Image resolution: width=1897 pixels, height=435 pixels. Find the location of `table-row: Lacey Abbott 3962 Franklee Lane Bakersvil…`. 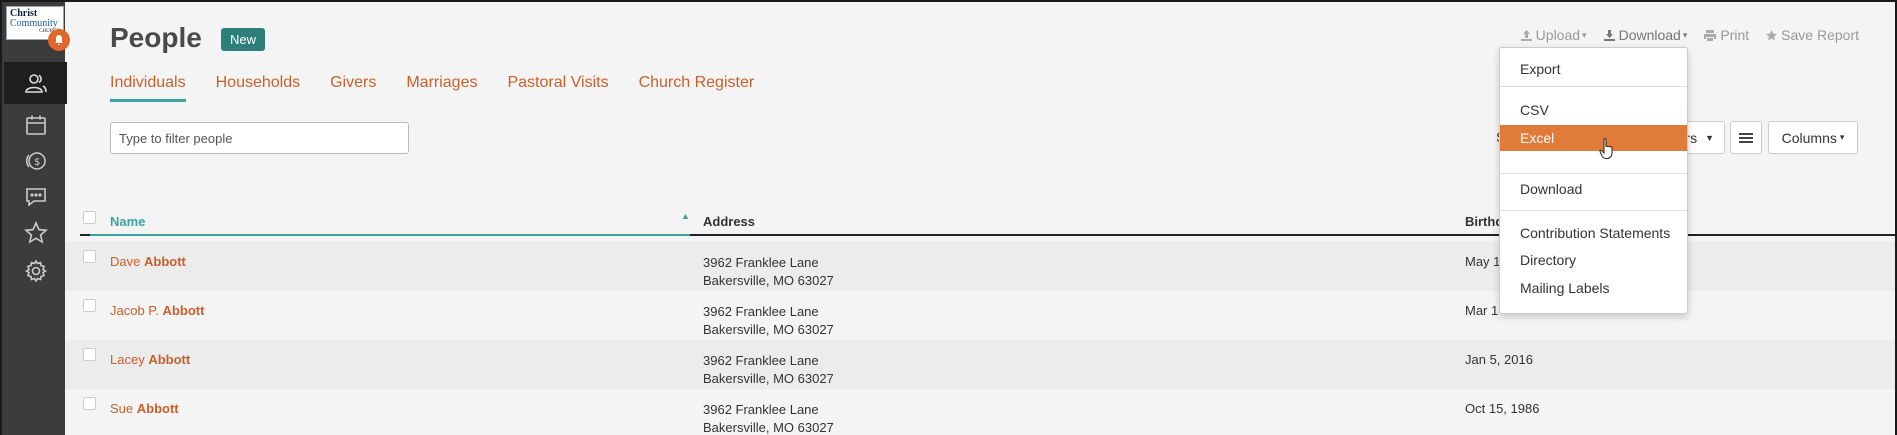

table-row: Lacey Abbott 3962 Franklee Lane Bakersvil… is located at coordinates (980, 364).